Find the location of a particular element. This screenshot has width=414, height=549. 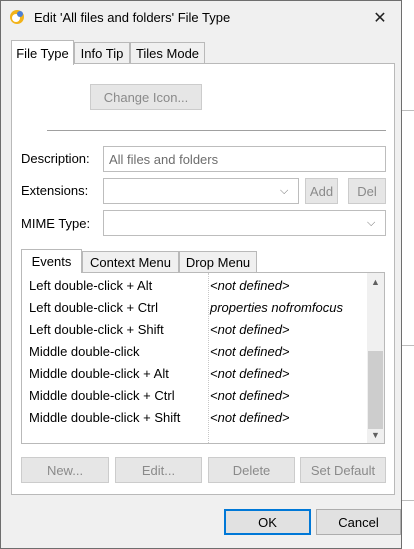

button-label: Add is located at coordinates (321, 191).